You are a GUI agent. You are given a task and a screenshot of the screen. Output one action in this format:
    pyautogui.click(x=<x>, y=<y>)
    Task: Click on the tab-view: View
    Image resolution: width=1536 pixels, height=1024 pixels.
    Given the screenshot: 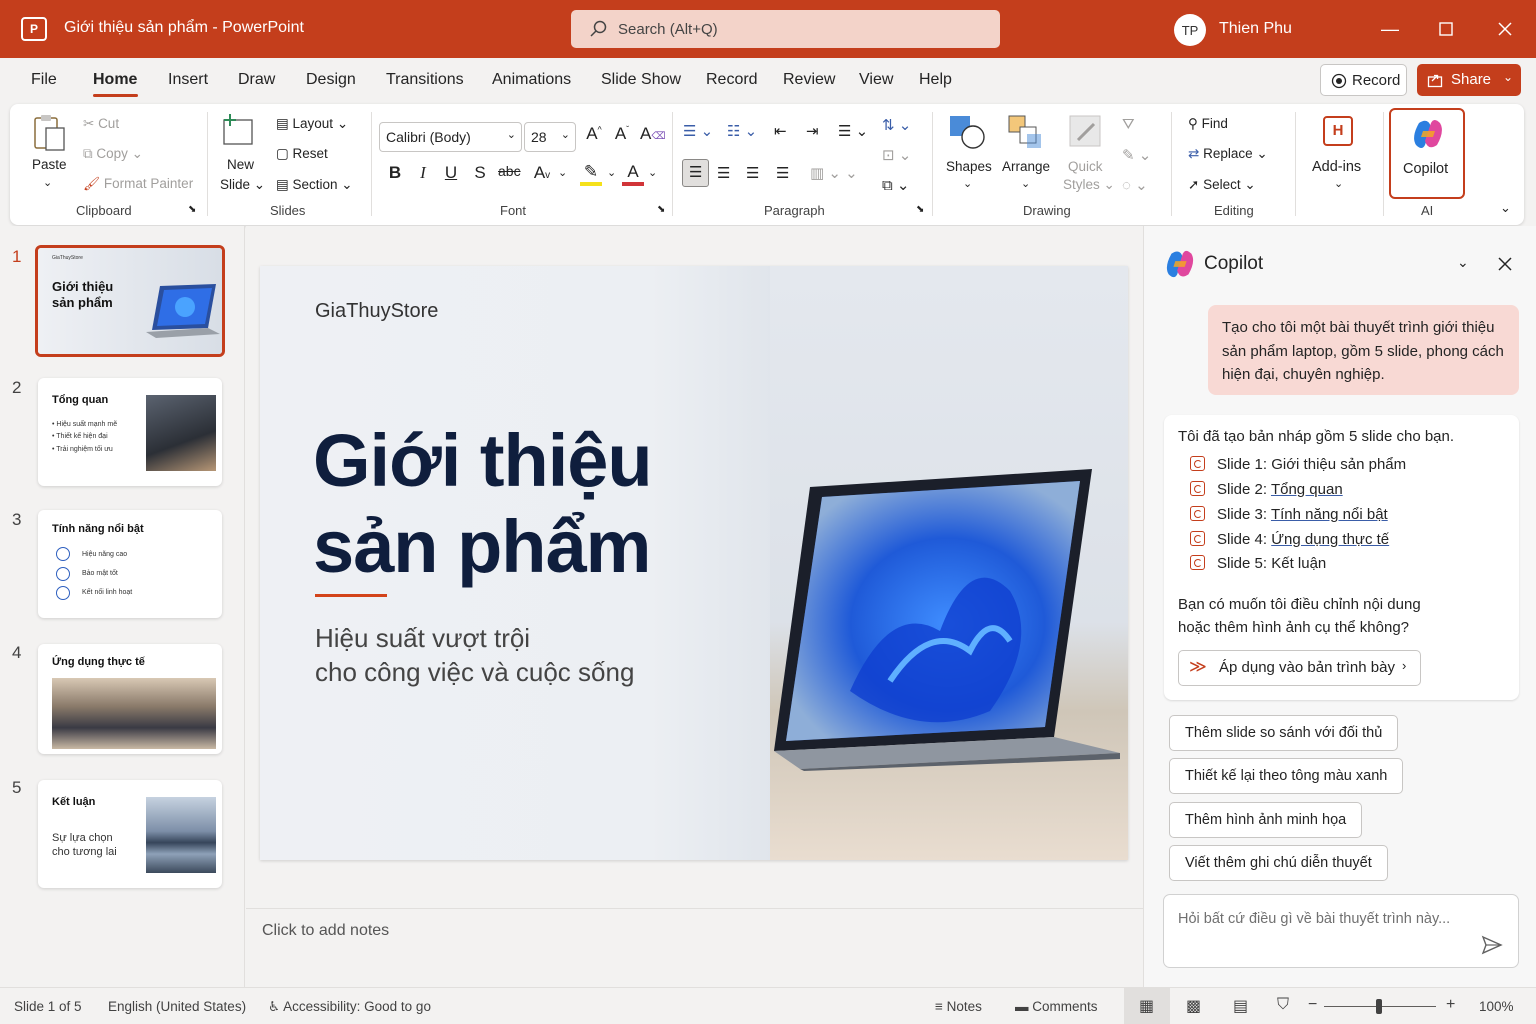 What is the action you would take?
    pyautogui.click(x=876, y=80)
    